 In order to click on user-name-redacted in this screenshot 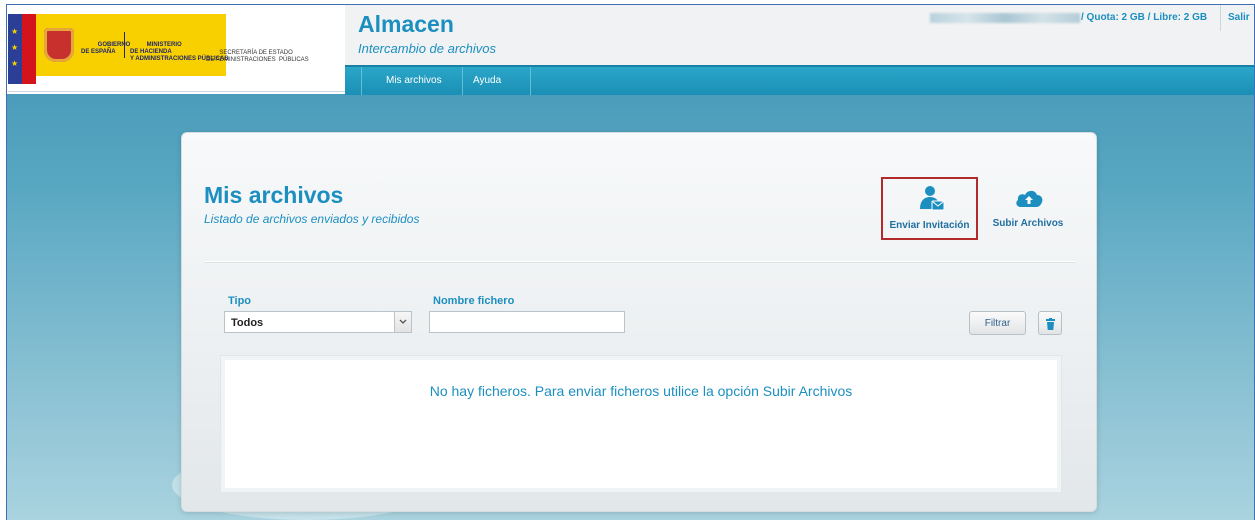, I will do `click(1005, 18)`.